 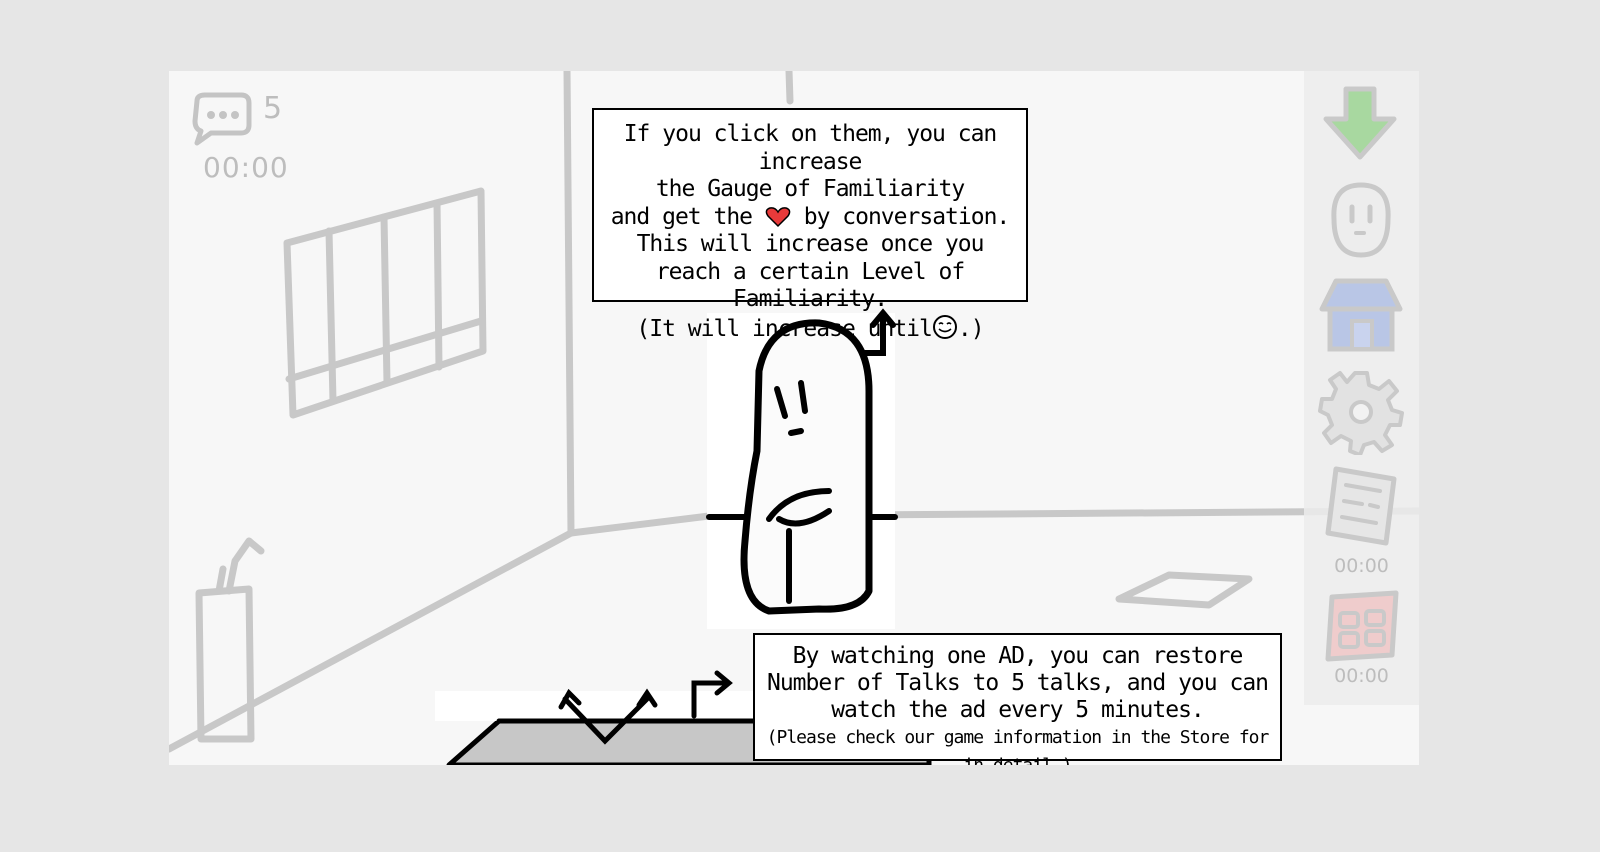 I want to click on ghost-face-icon, so click(x=1361, y=220).